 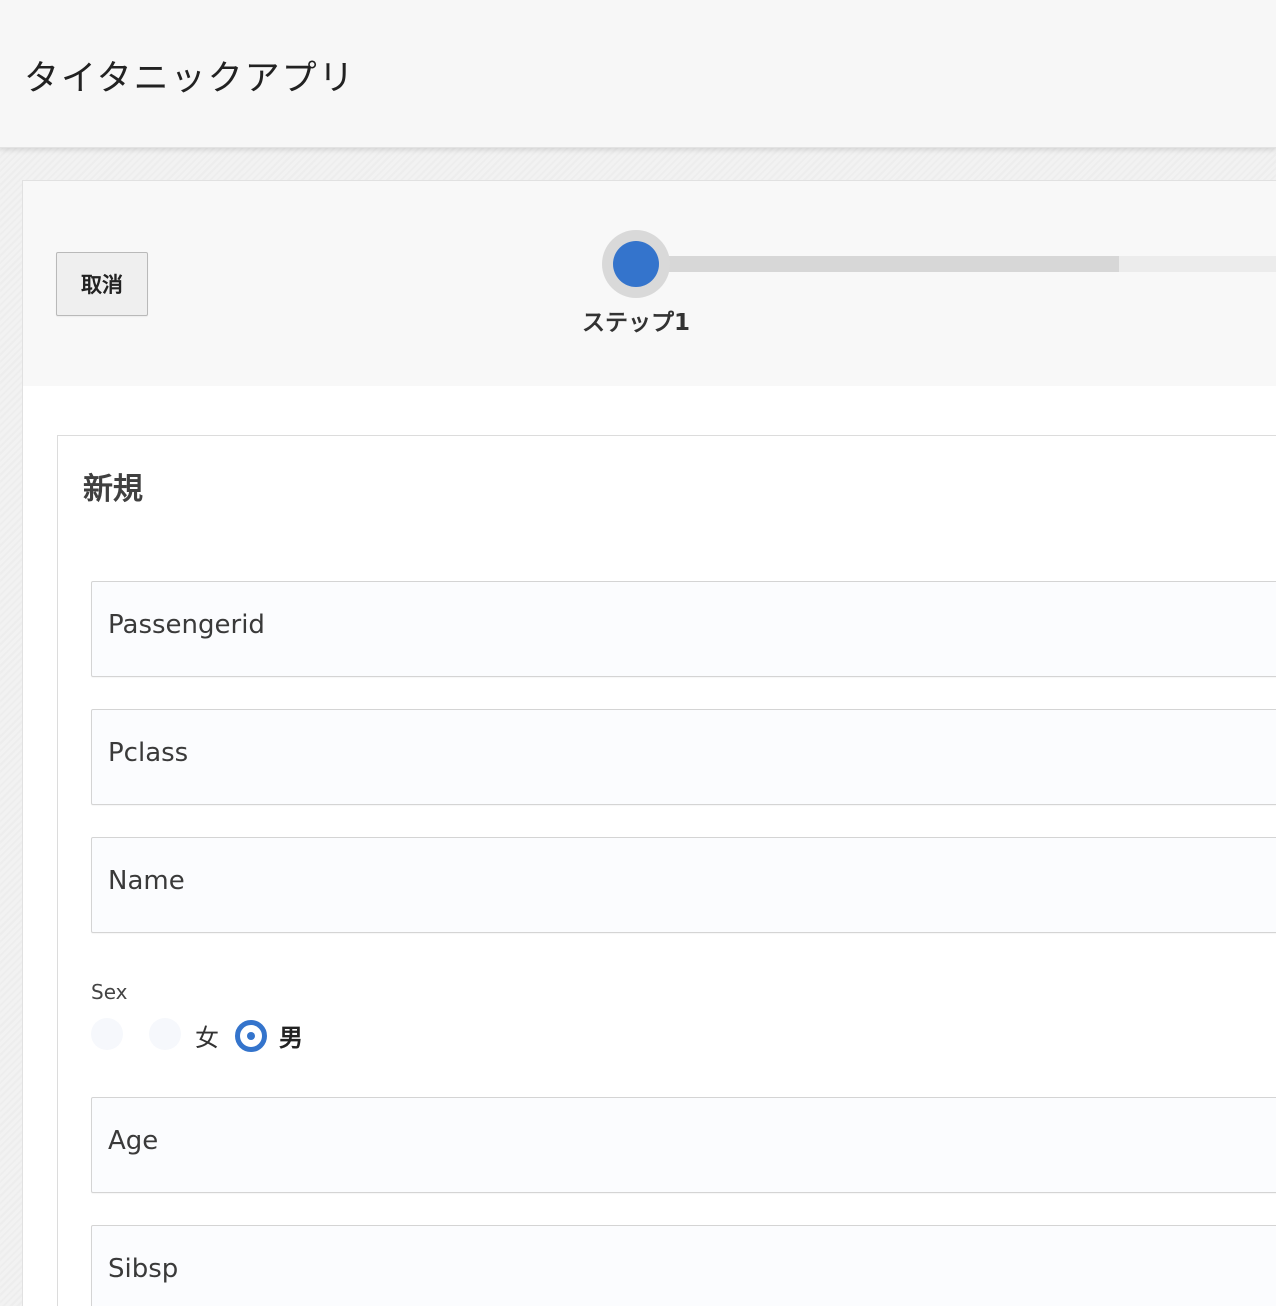 What do you see at coordinates (638, 74) in the screenshot?
I see `app-header: タイタニックアプリ` at bounding box center [638, 74].